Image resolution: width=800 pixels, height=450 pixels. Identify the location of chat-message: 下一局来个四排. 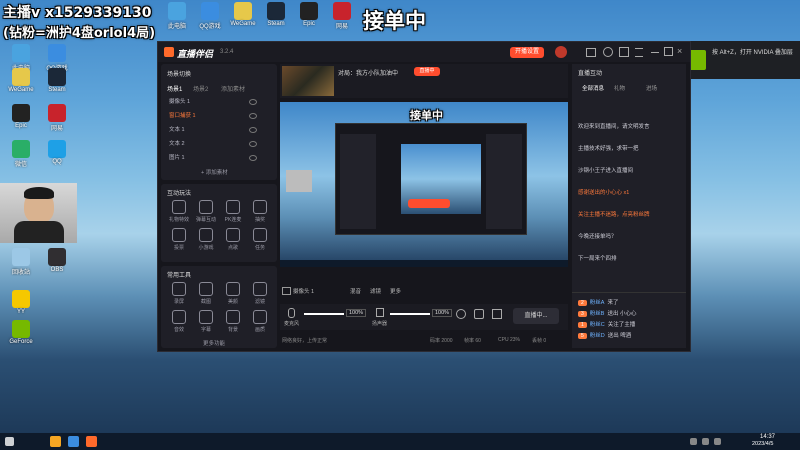
(597, 259).